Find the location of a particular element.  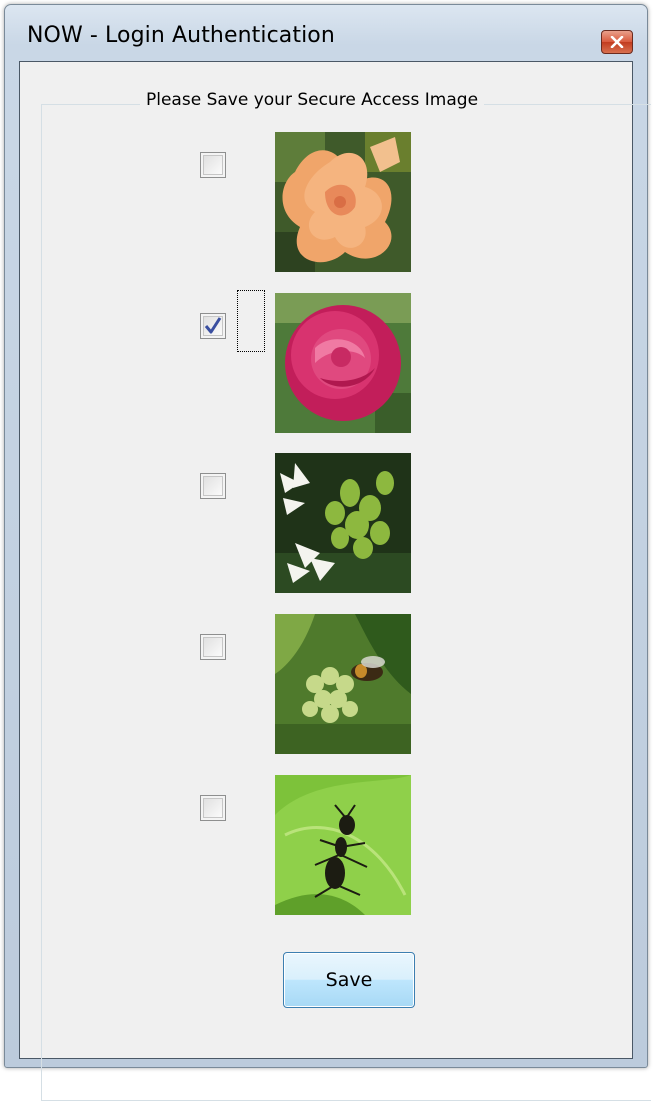

focus-rectangle is located at coordinates (251, 321).